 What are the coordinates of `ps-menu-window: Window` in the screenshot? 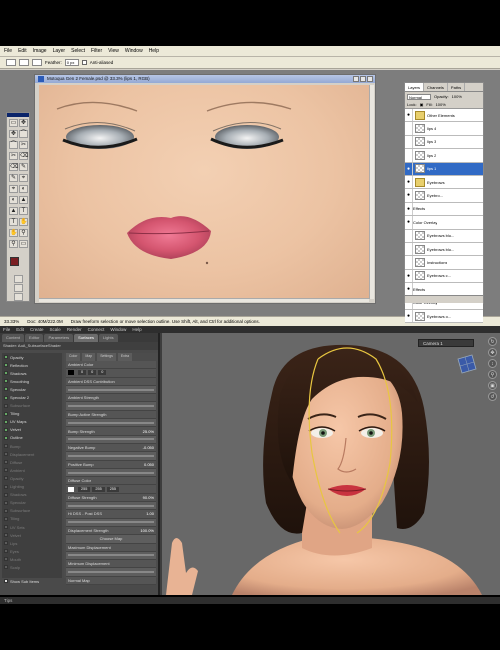 It's located at (134, 51).